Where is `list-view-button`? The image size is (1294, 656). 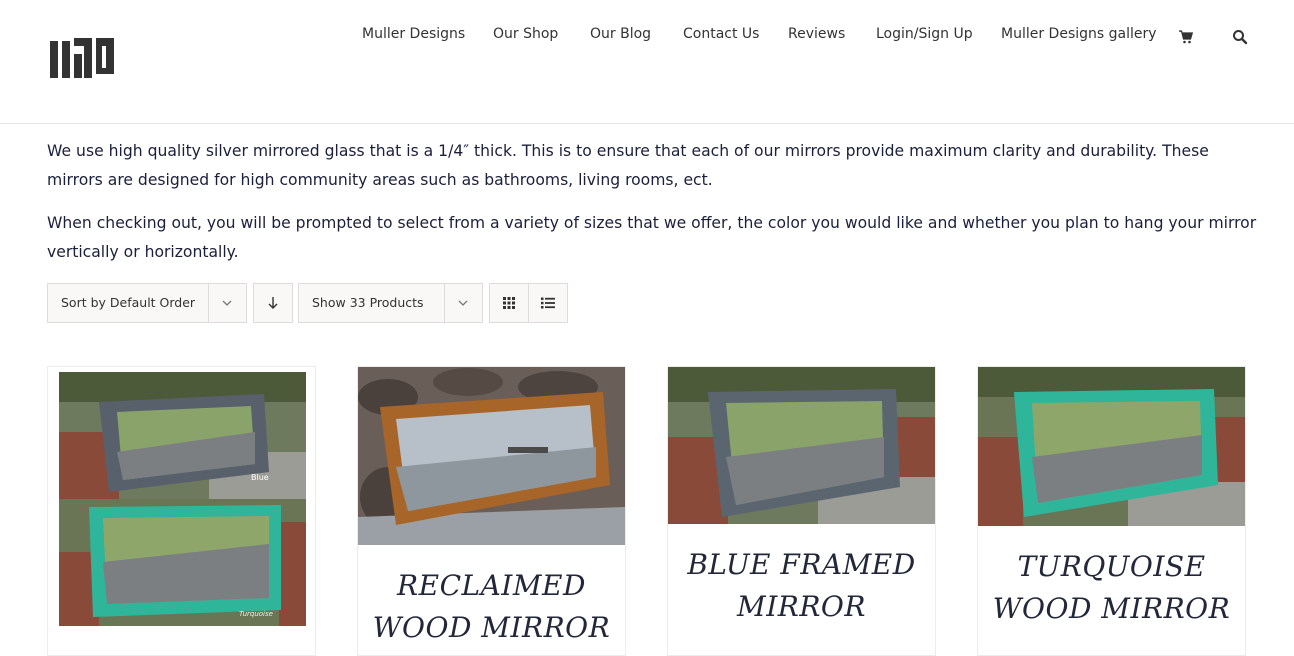 list-view-button is located at coordinates (548, 303).